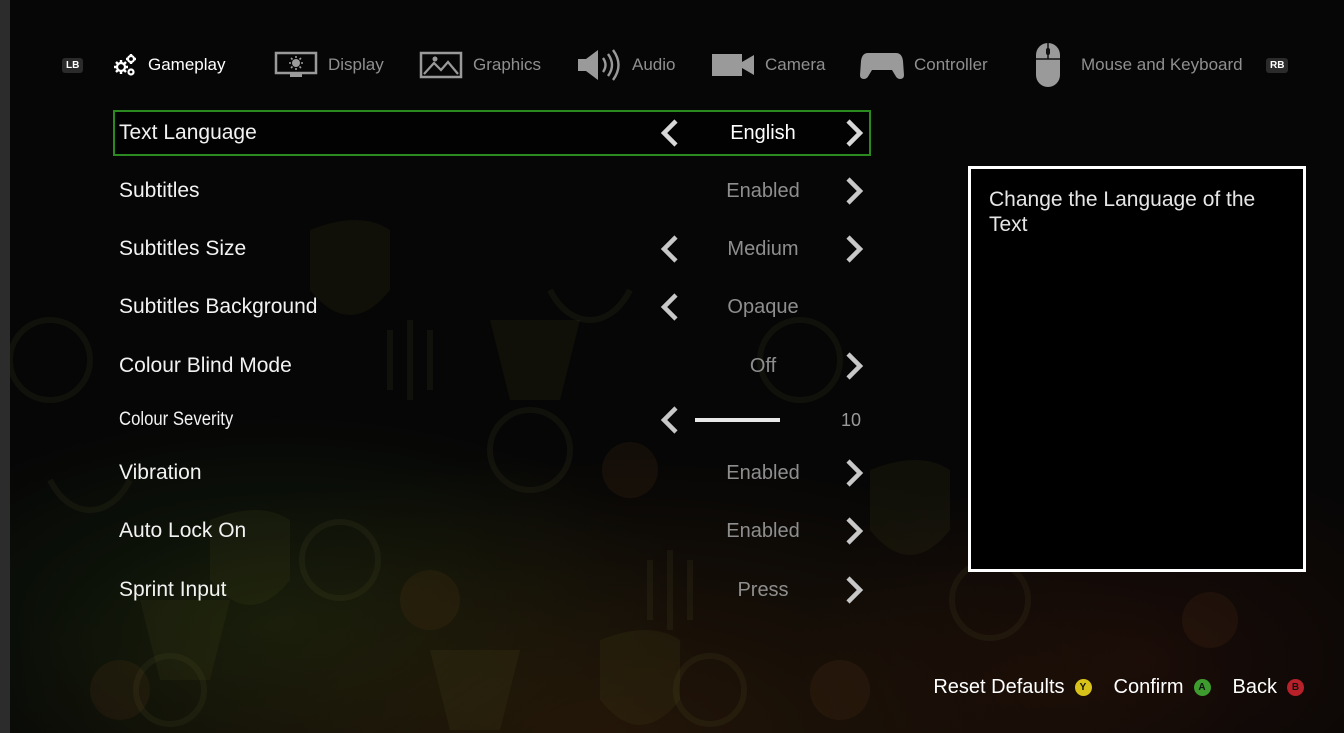 This screenshot has height=733, width=1344. Describe the element at coordinates (173, 589) in the screenshot. I see `setting-label: Sprint Input` at that location.